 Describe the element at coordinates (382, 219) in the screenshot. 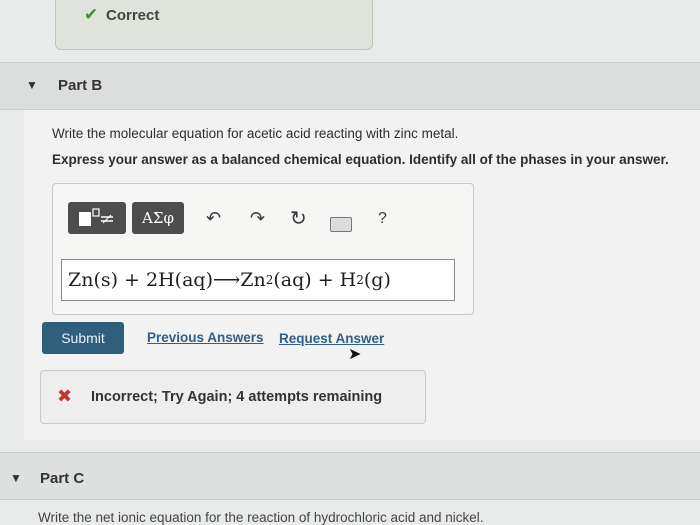

I see `help-icon: ?` at that location.